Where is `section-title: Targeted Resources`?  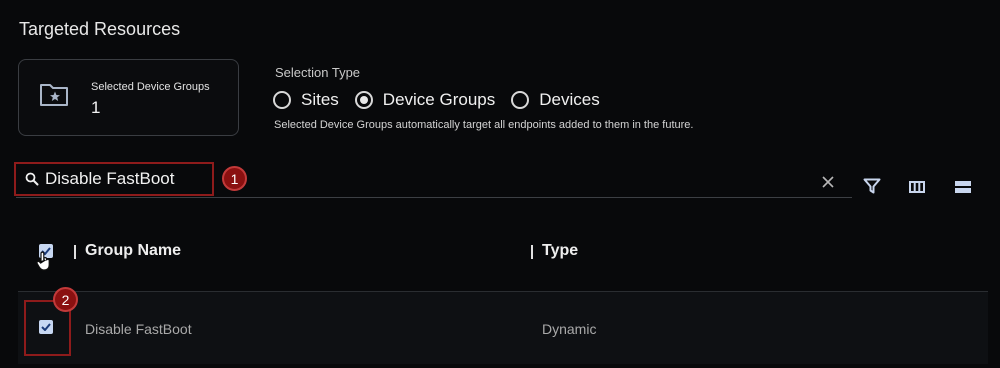
section-title: Targeted Resources is located at coordinates (100, 29).